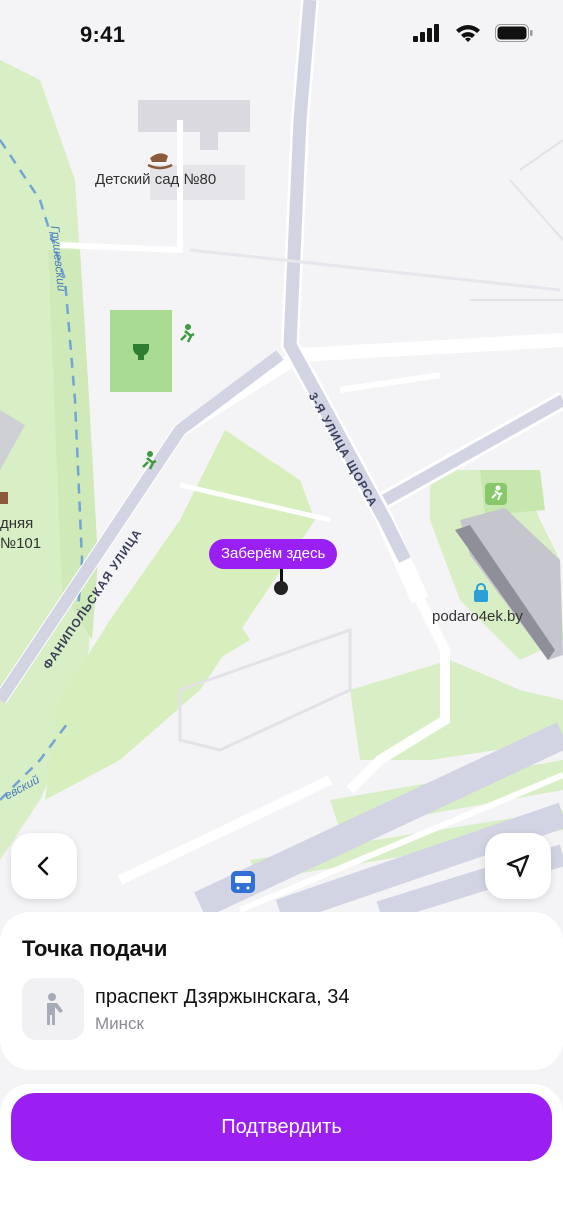 This screenshot has width=563, height=1218. I want to click on school-label-part1: дняя, so click(17, 523).